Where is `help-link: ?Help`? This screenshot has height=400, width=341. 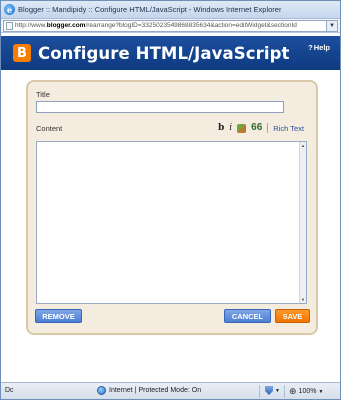 help-link: ?Help is located at coordinates (319, 47).